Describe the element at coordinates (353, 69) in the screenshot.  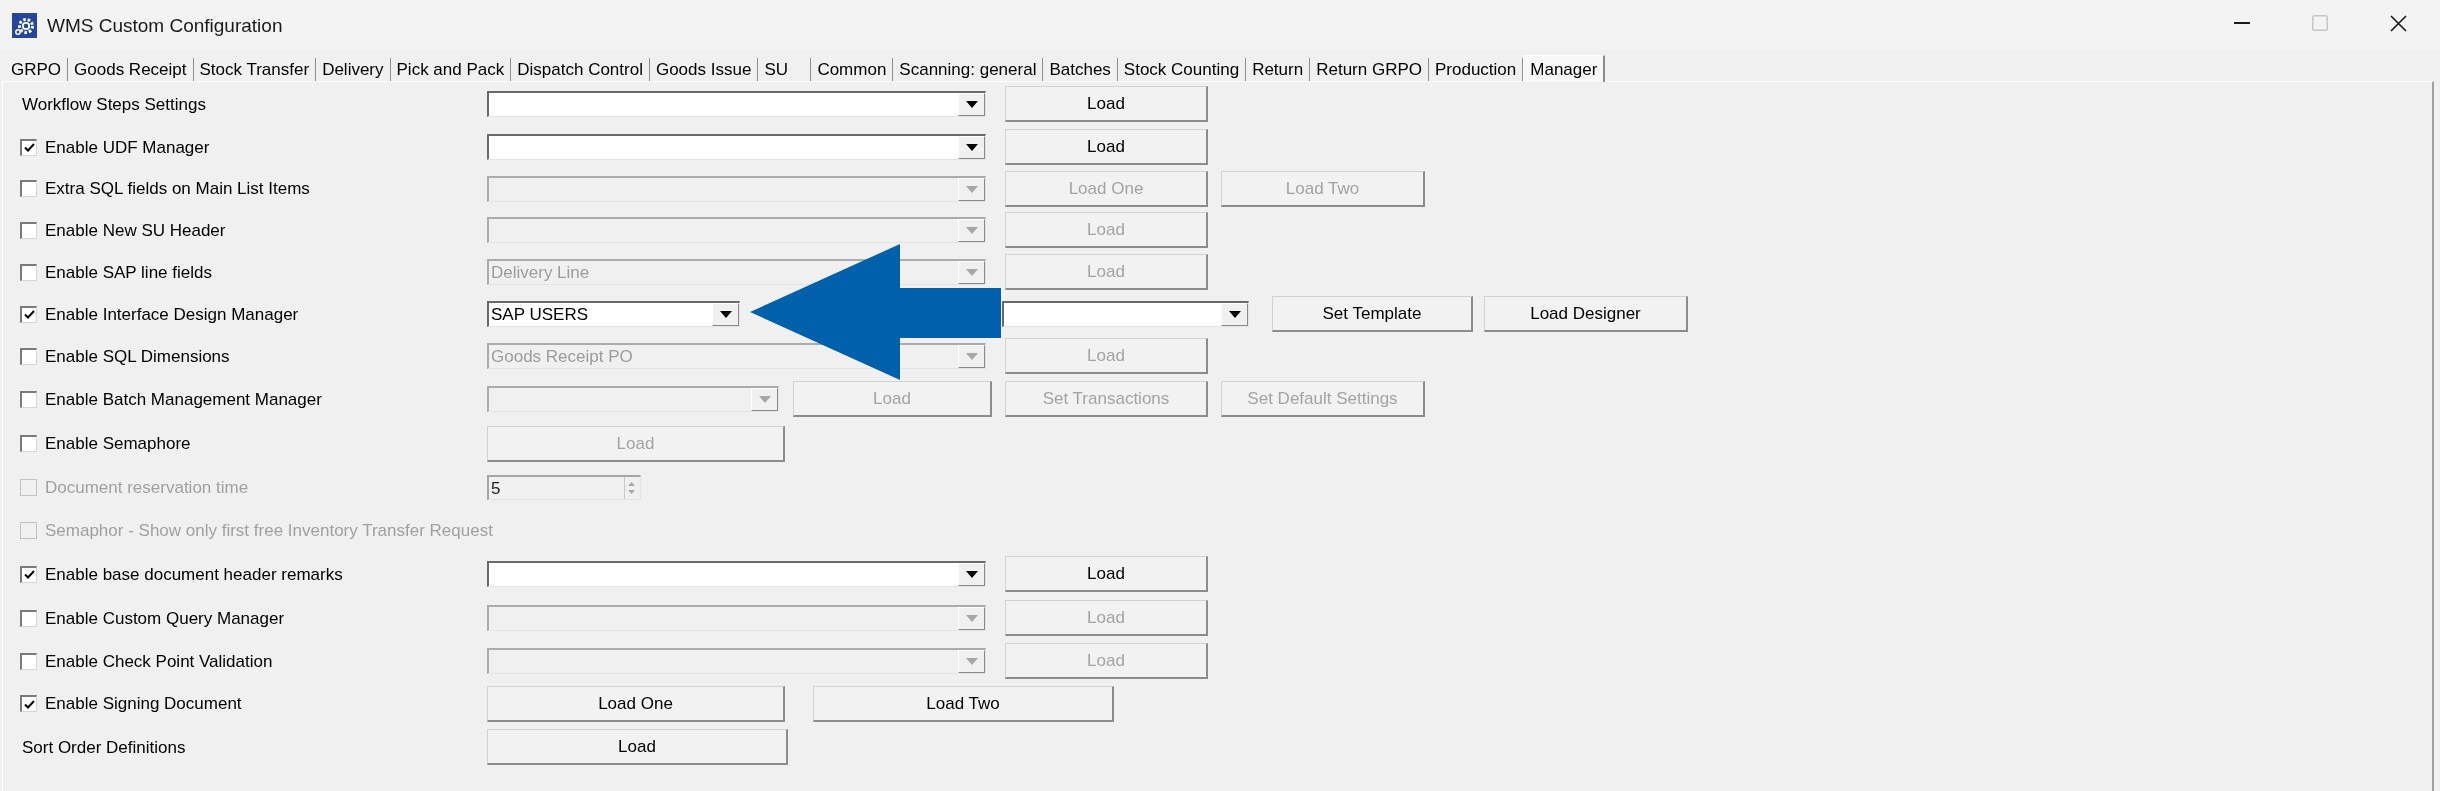
I see `tab: Delivery` at that location.